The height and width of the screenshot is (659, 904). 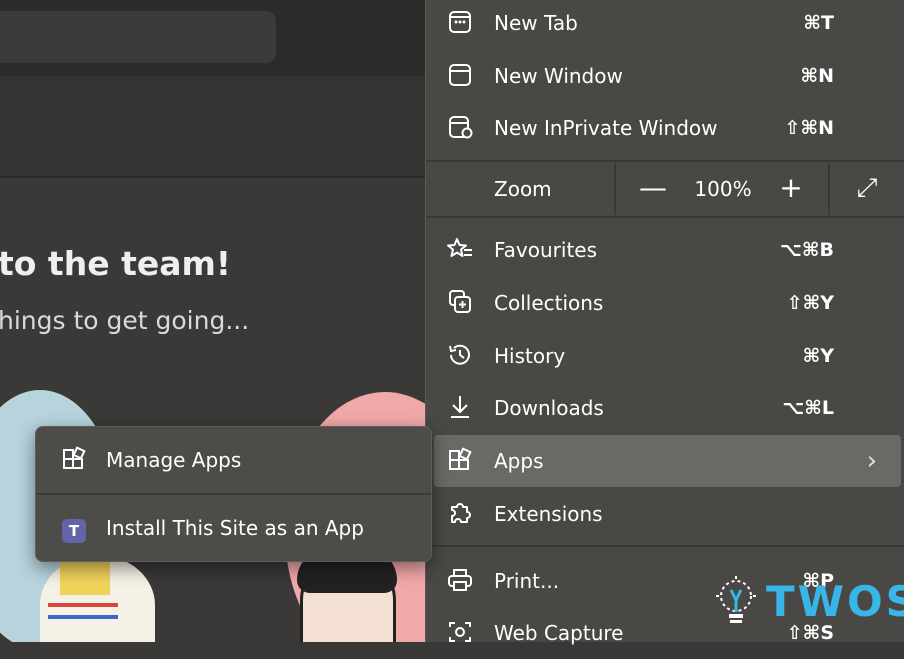 What do you see at coordinates (667, 461) in the screenshot?
I see `menu-item-apps: Apps ›` at bounding box center [667, 461].